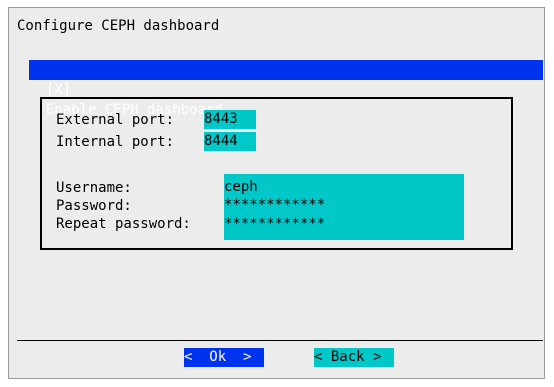 This screenshot has width=554, height=387. Describe the element at coordinates (230, 141) in the screenshot. I see `internal-port-input: 8444` at that location.